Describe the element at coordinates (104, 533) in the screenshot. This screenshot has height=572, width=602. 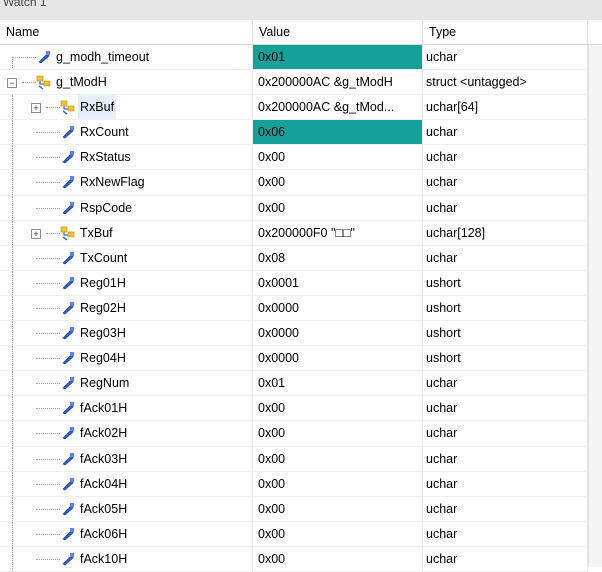
I see `watch-row-name: fAck06H` at that location.